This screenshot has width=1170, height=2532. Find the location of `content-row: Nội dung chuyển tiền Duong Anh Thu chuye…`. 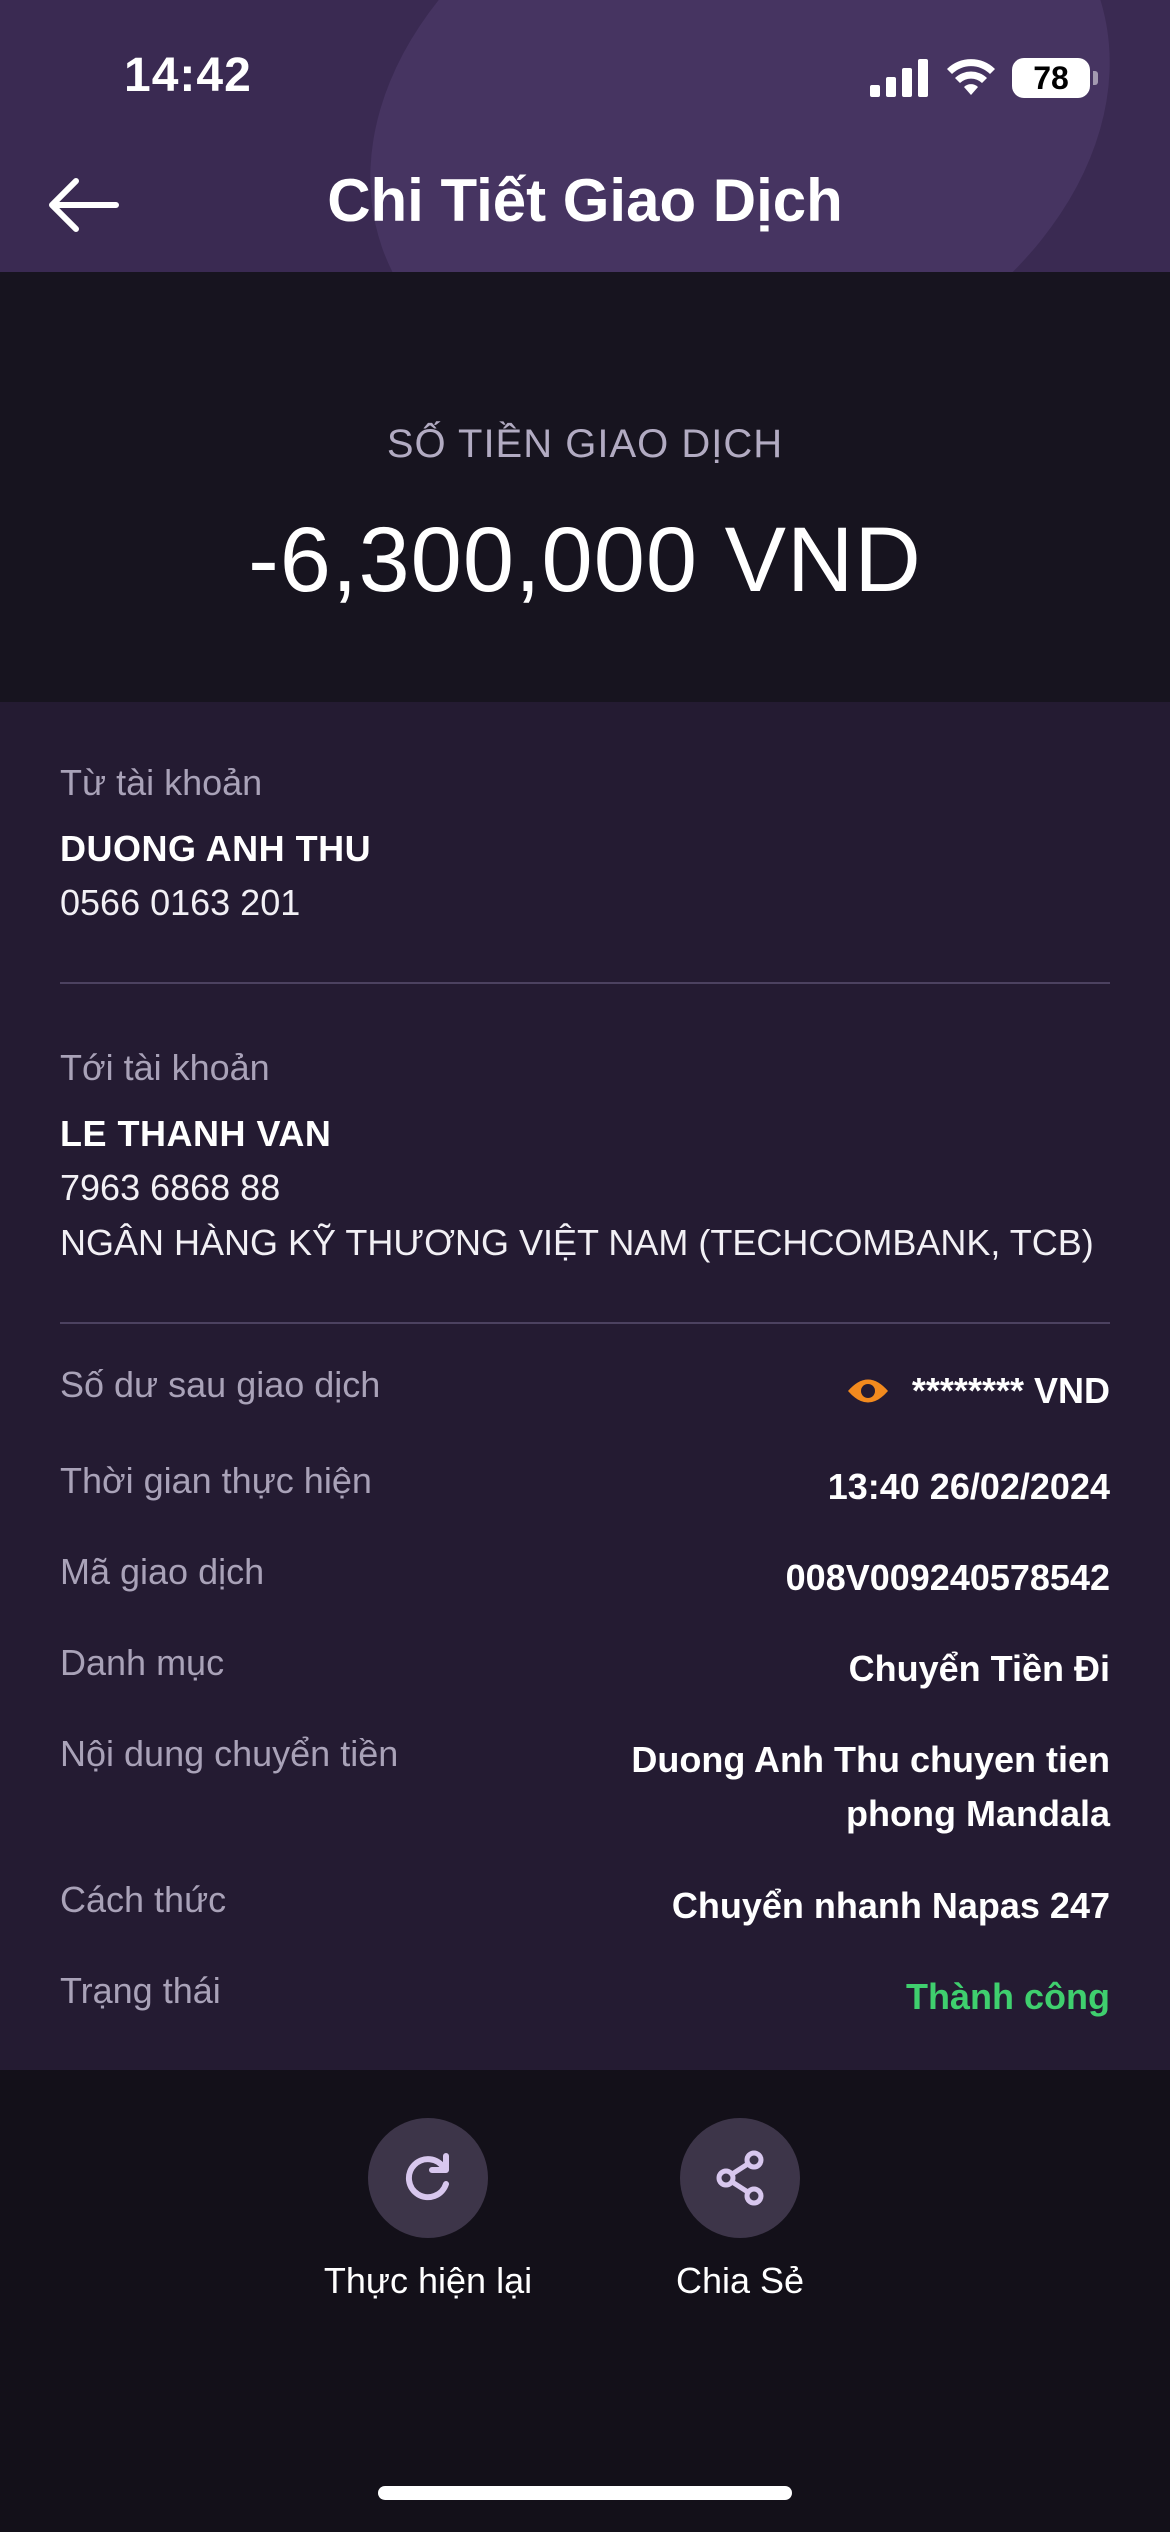

content-row: Nội dung chuyển tiền Duong Anh Thu chuye… is located at coordinates (585, 1787).